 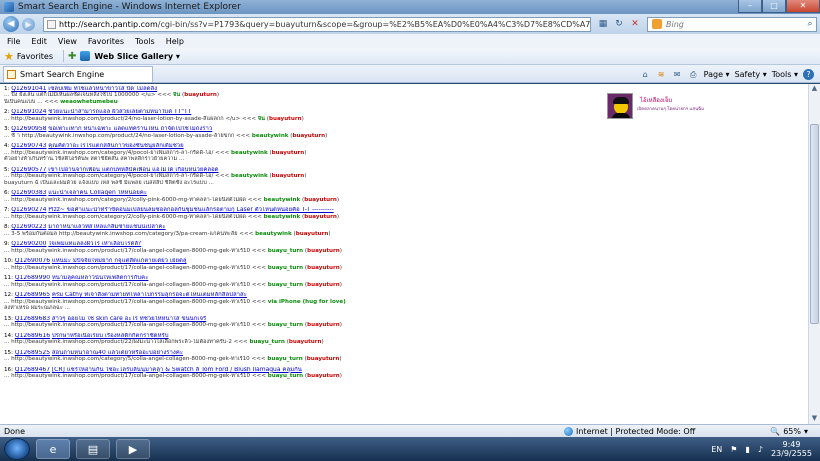 I want to click on result-id-link: Q12691041, so click(x=28, y=89).